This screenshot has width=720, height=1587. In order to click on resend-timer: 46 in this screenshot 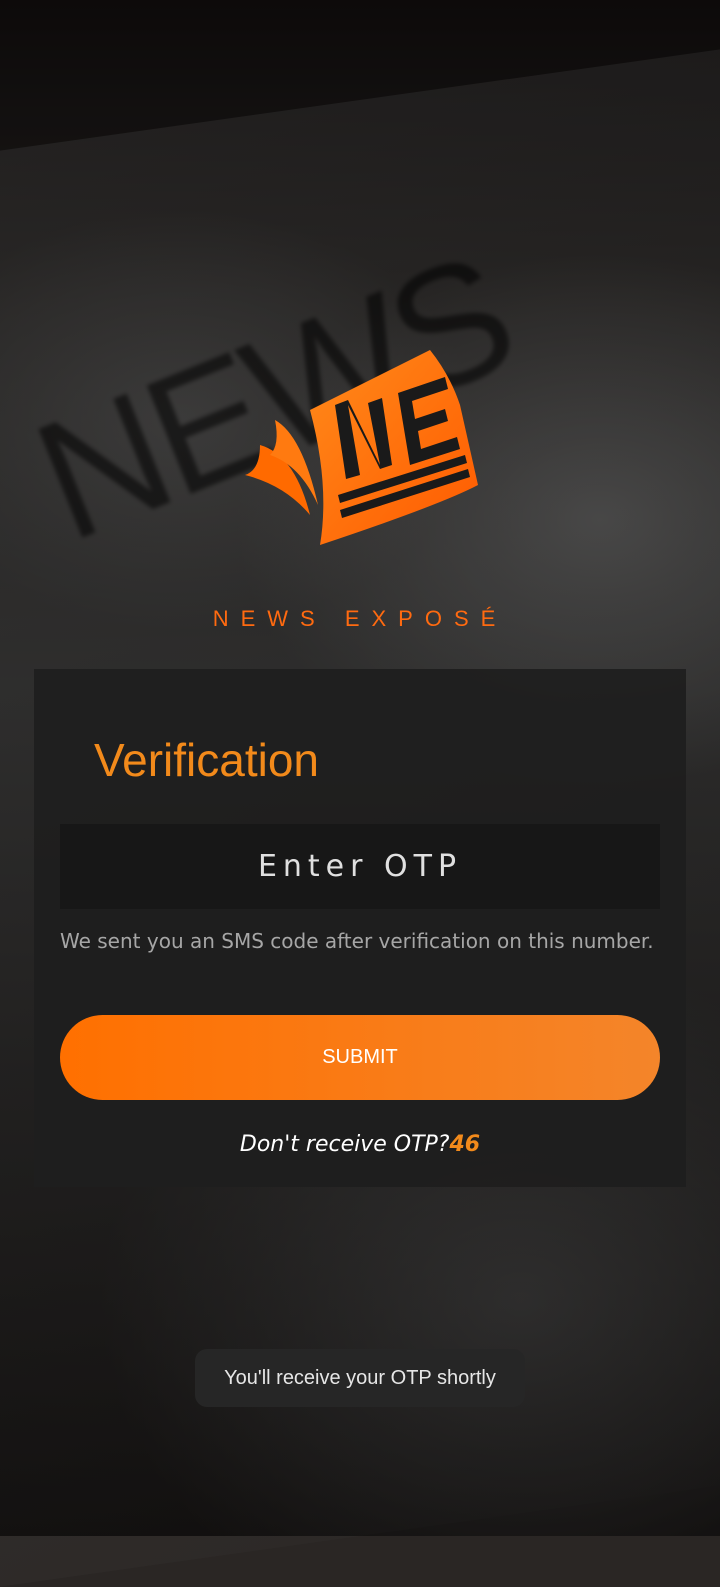, I will do `click(465, 1144)`.